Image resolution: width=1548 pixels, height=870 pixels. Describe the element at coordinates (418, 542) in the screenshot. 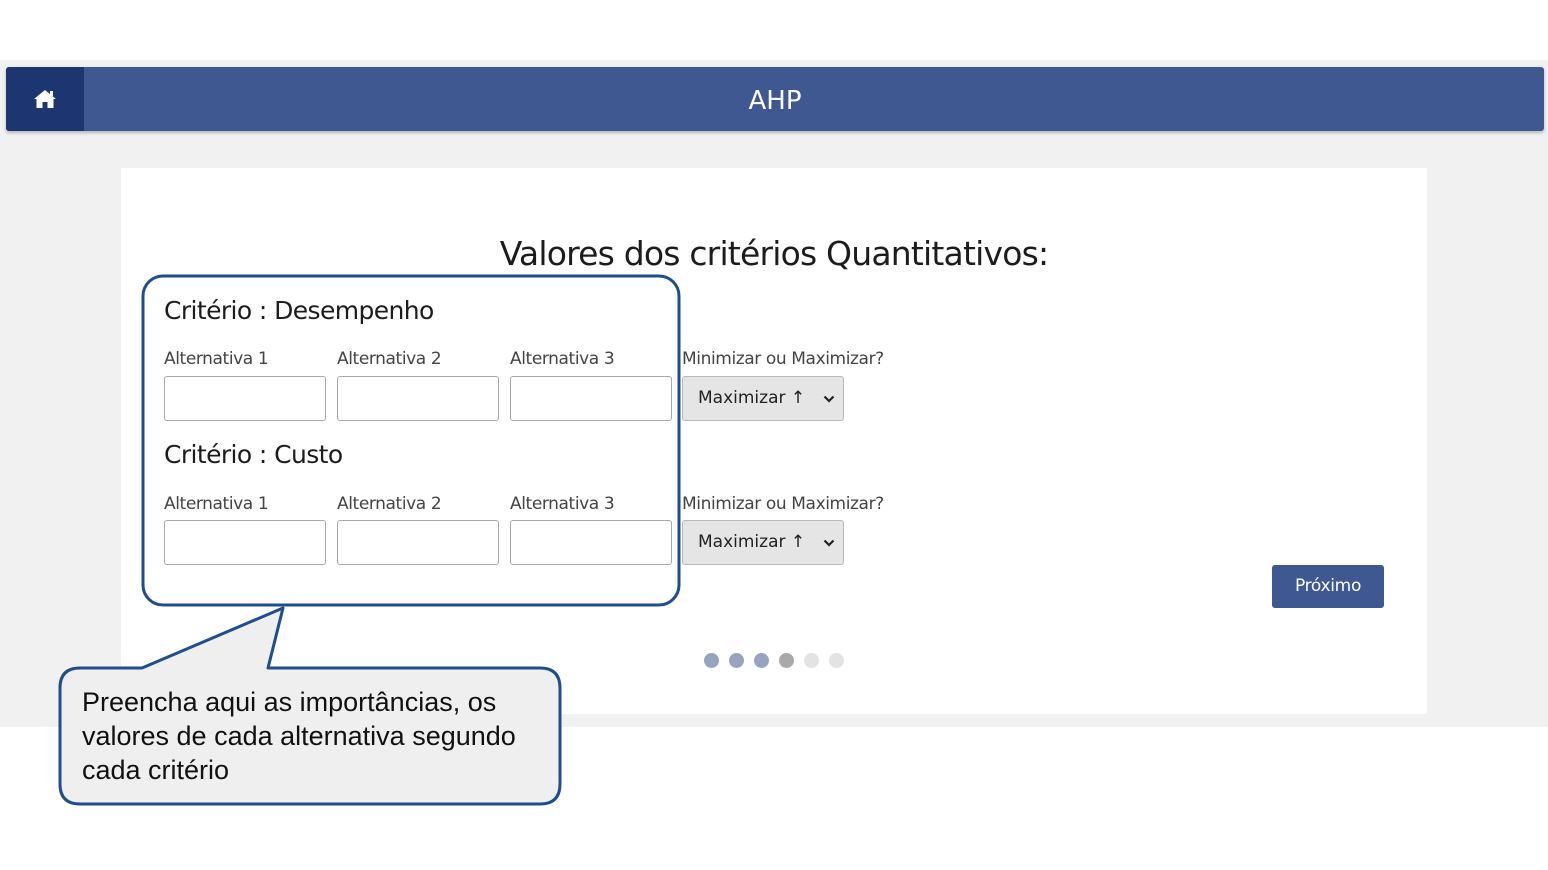

I see `custo-alternative-2-input` at that location.